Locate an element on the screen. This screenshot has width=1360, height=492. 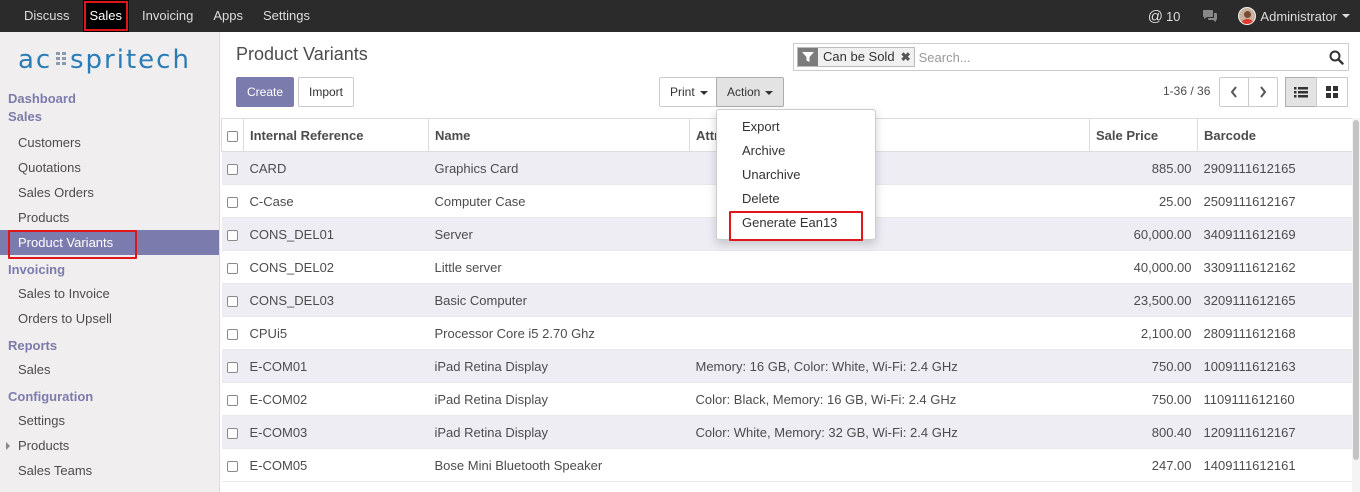
sidebar-item-sales-orders: Sales Orders is located at coordinates (109, 192).